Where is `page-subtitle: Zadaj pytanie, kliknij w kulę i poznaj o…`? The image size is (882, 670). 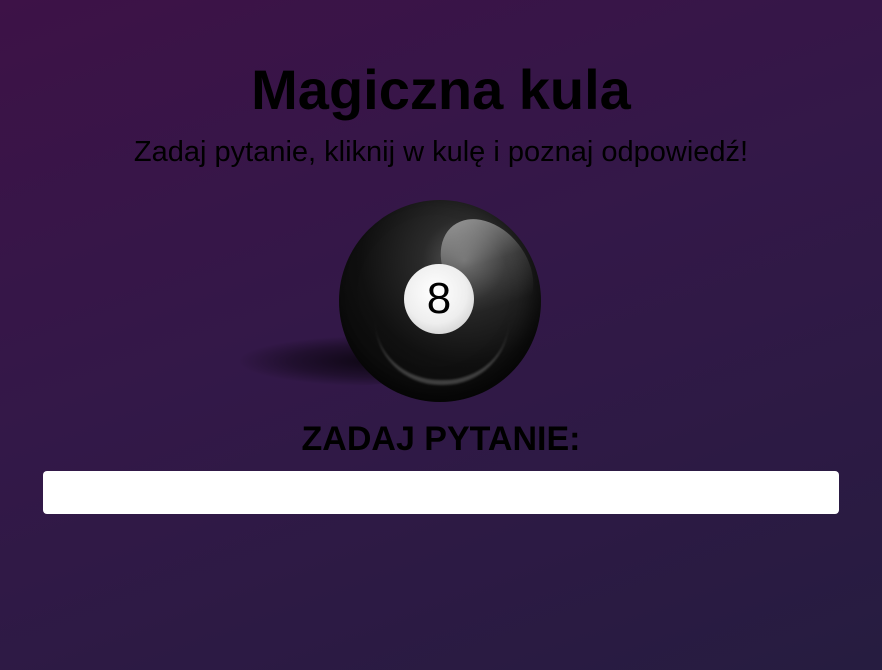
page-subtitle: Zadaj pytanie, kliknij w kulę i poznaj o… is located at coordinates (441, 152).